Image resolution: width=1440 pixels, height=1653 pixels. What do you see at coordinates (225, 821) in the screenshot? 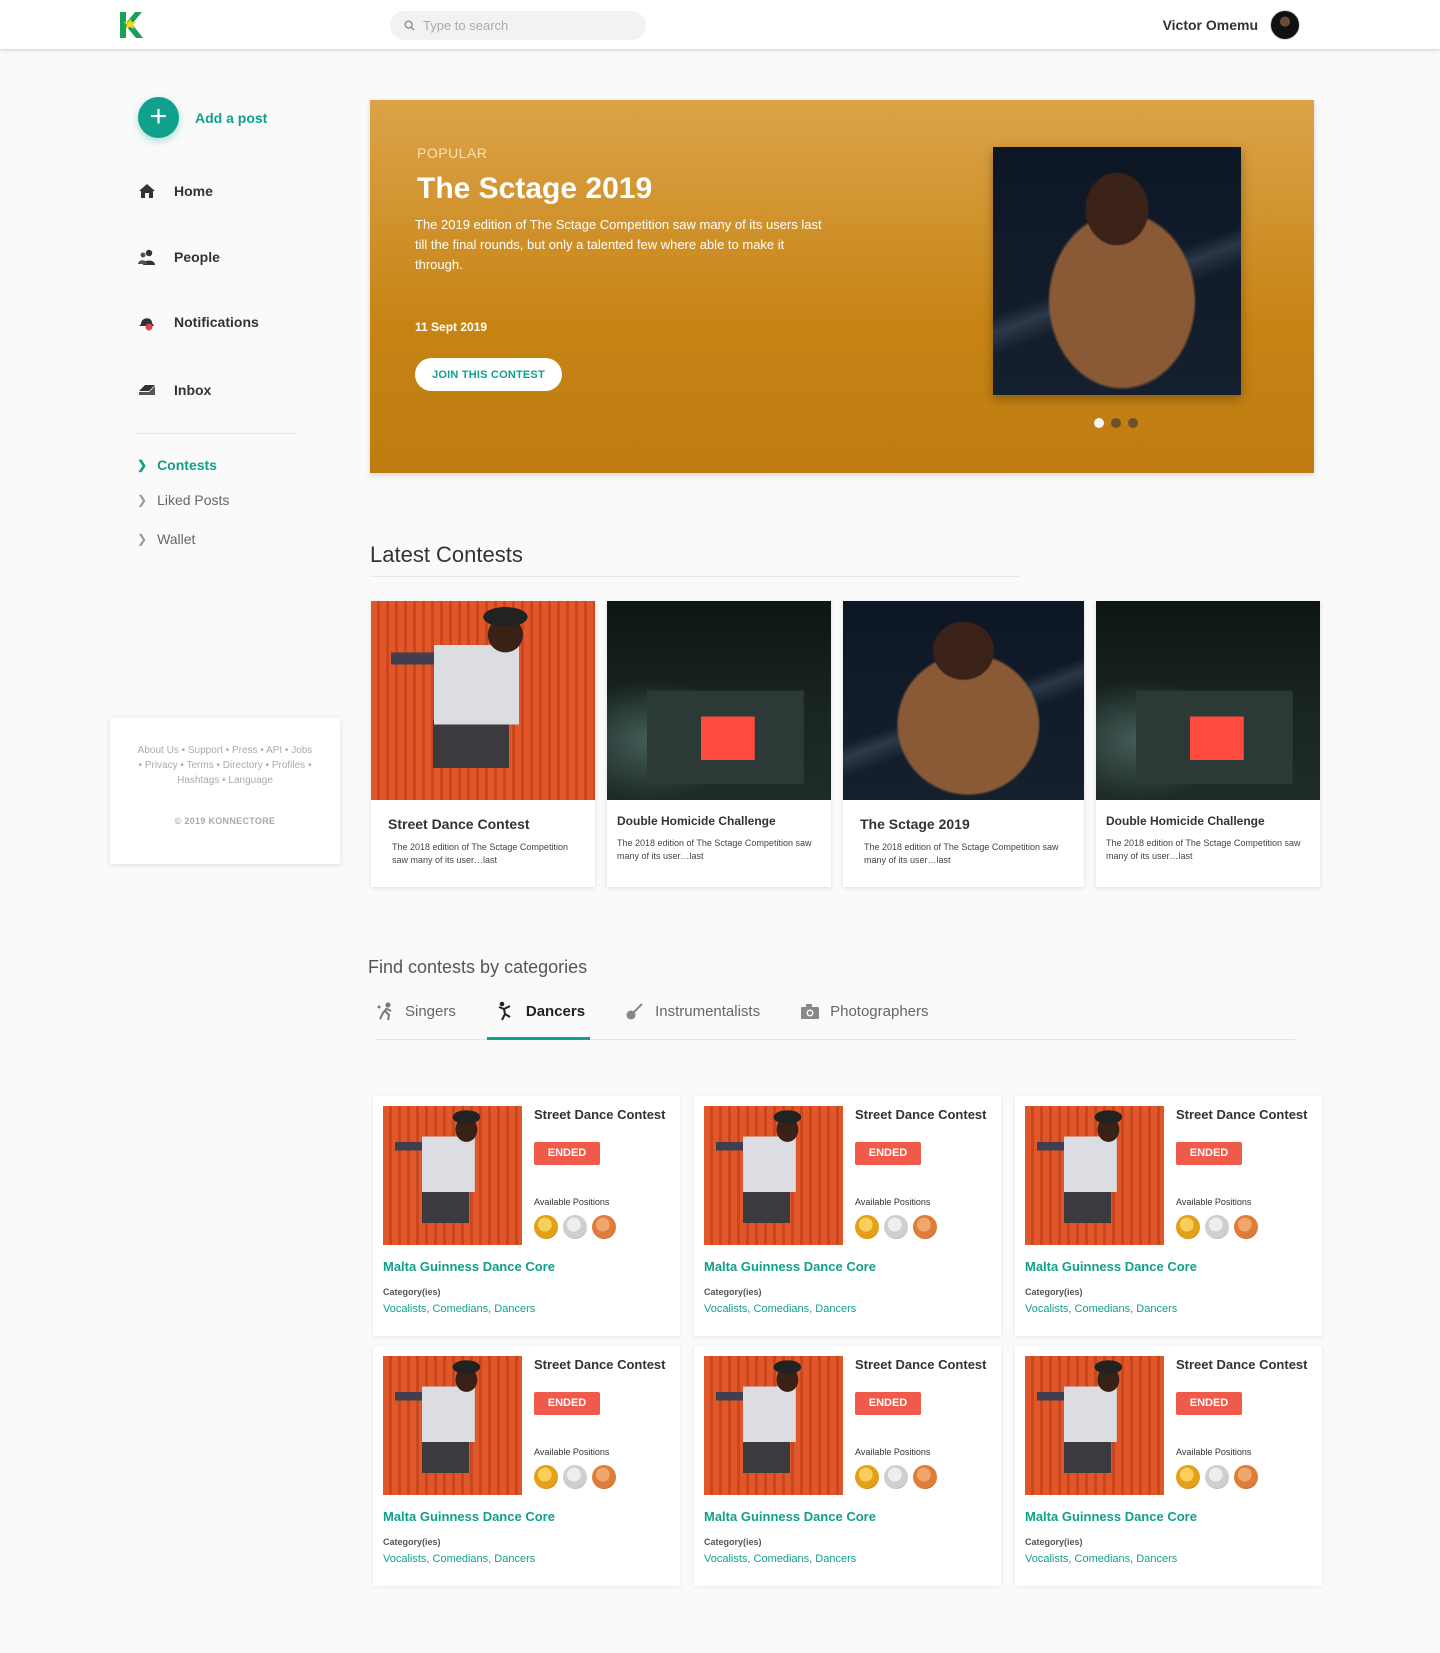
I see `copyright: © 2019 KONNECTORE` at bounding box center [225, 821].